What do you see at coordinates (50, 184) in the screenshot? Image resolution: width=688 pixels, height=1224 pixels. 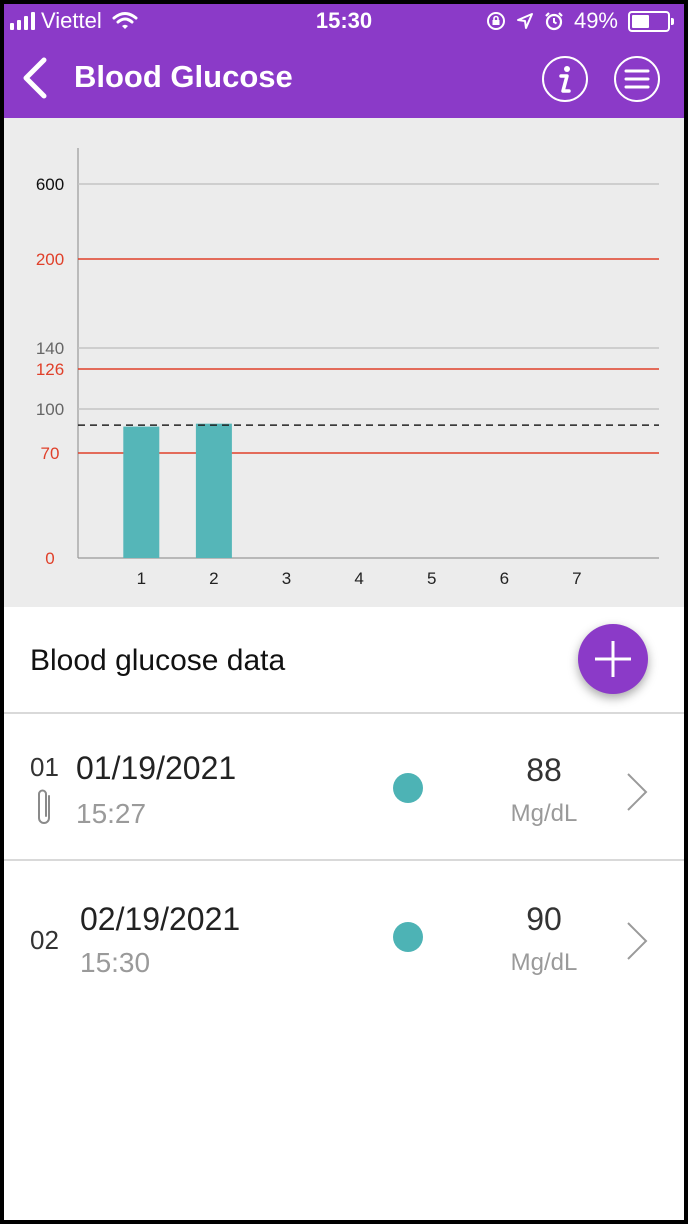 I see `y-tick-label-600: 600` at bounding box center [50, 184].